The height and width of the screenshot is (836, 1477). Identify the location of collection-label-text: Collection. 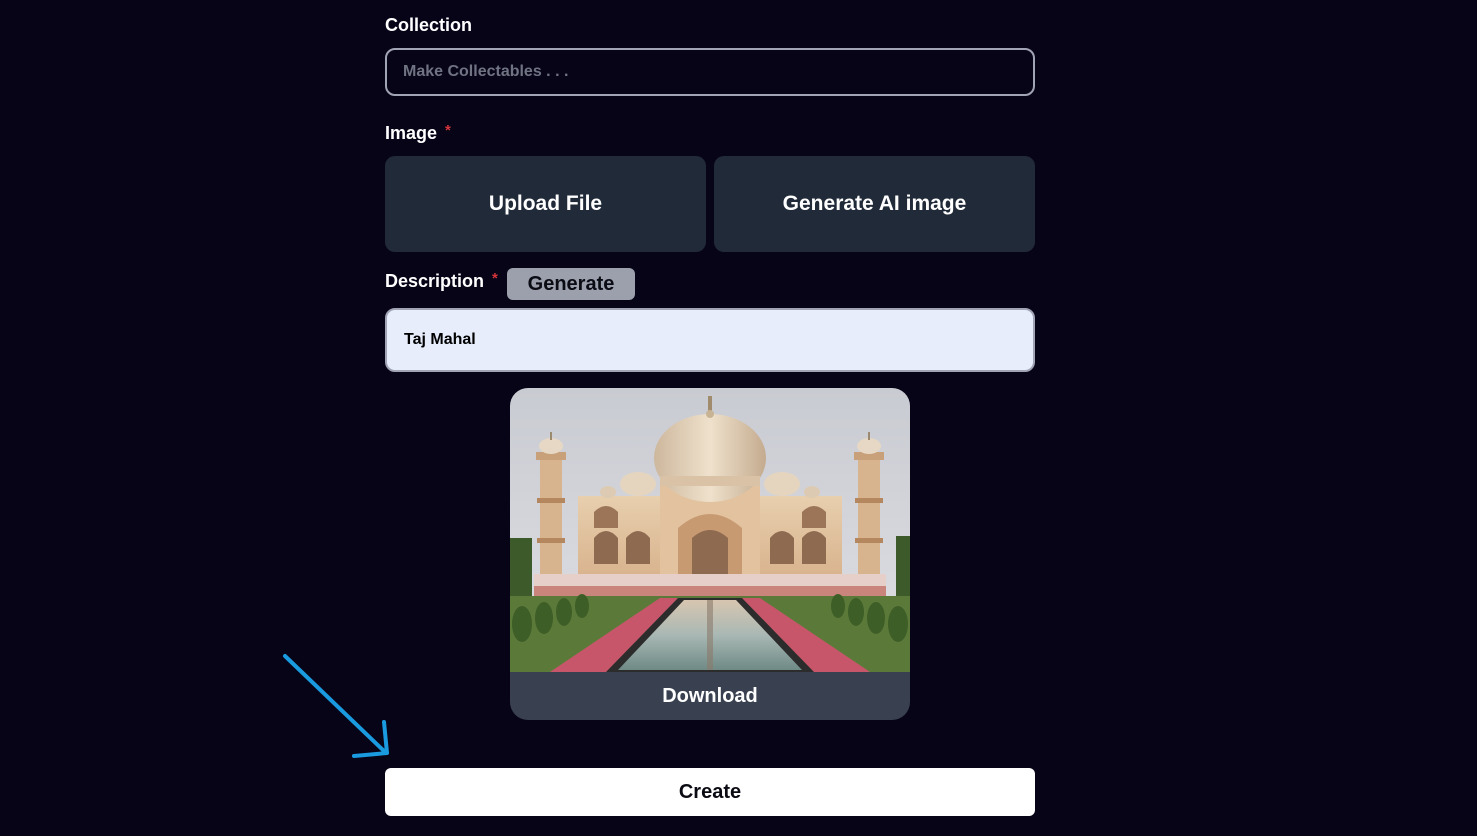
(429, 25).